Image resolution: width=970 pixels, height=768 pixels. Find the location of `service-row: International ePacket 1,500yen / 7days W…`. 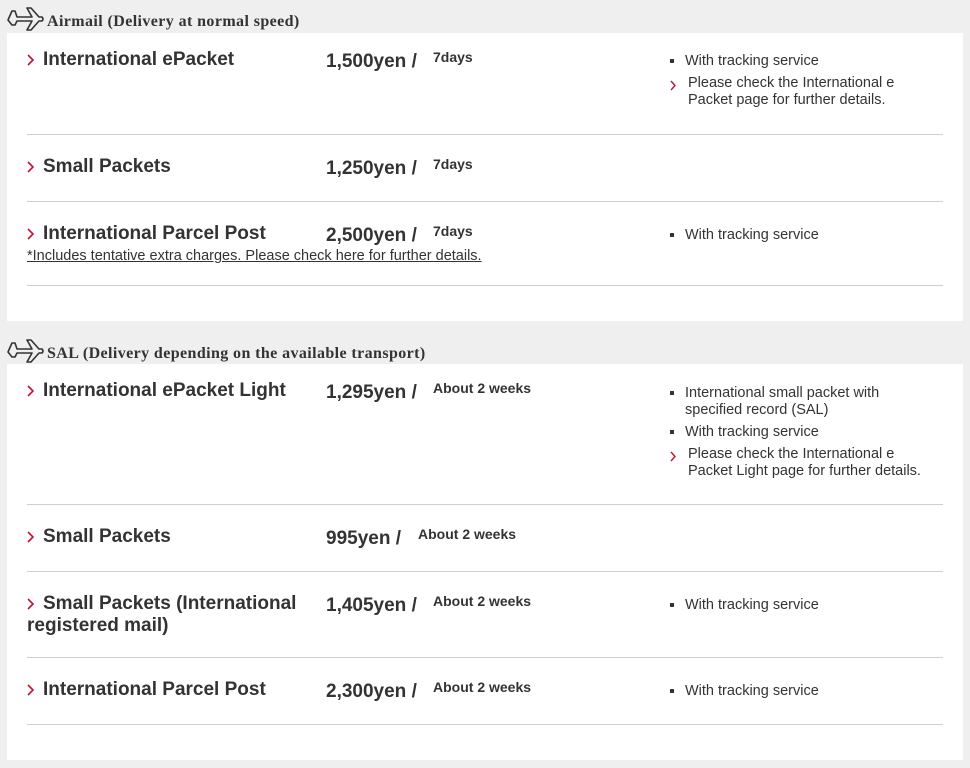

service-row: International ePacket 1,500yen / 7days W… is located at coordinates (485, 92).